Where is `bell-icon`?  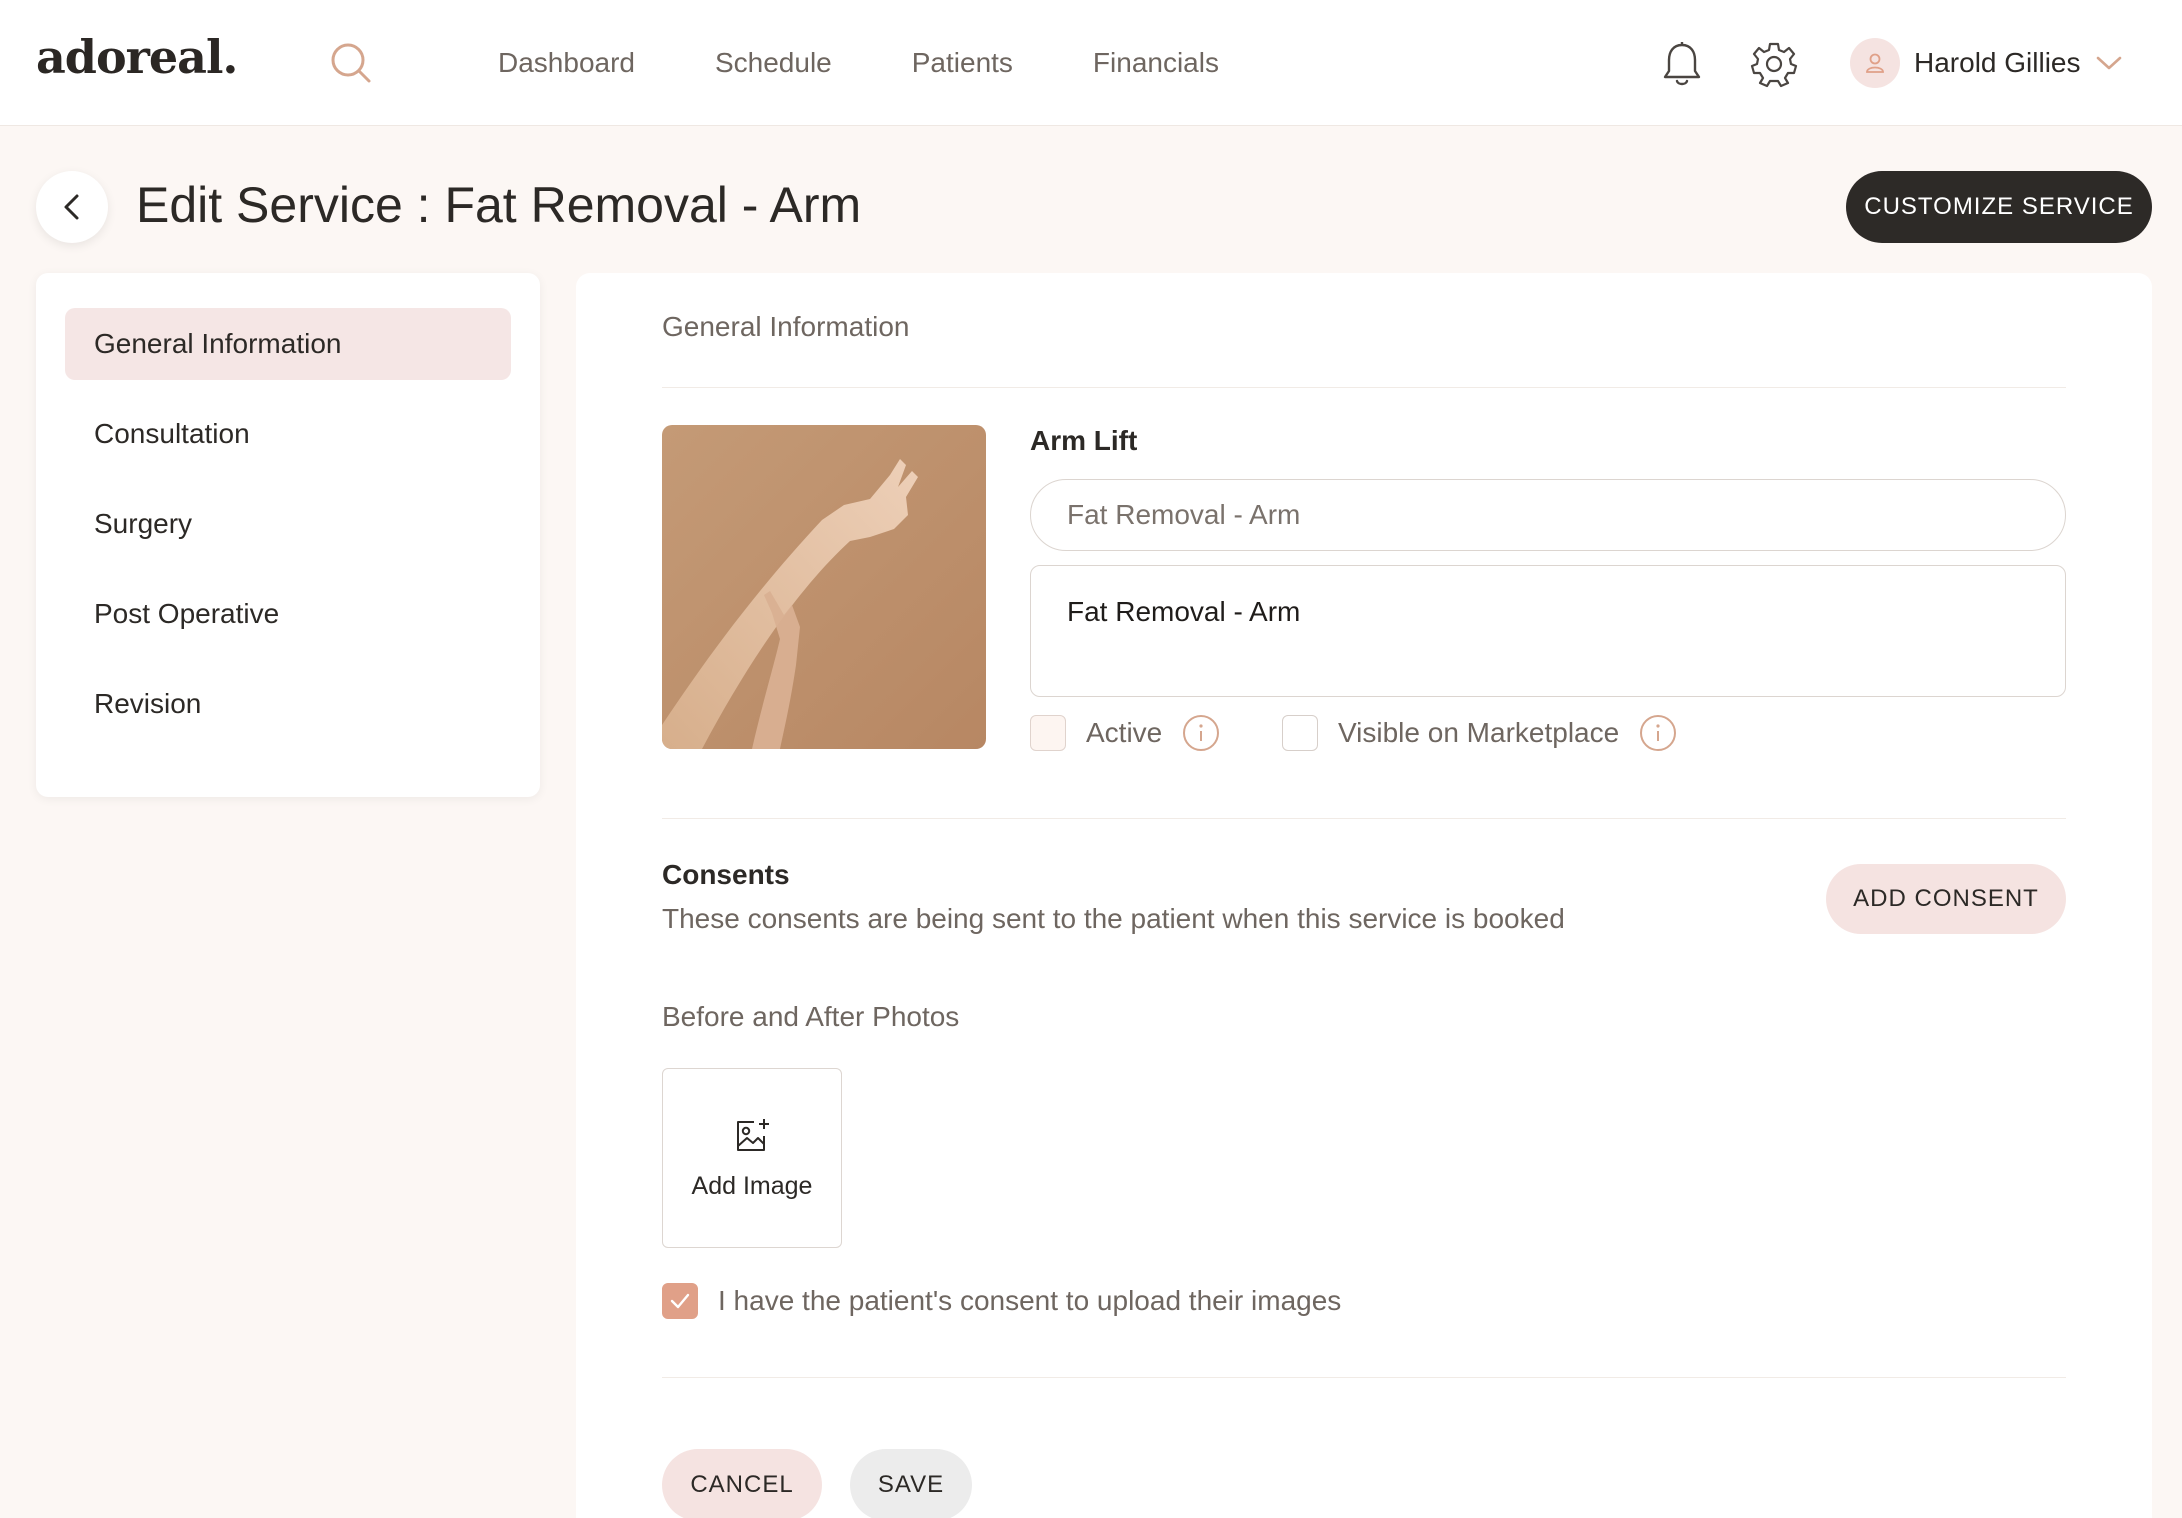
bell-icon is located at coordinates (1682, 64).